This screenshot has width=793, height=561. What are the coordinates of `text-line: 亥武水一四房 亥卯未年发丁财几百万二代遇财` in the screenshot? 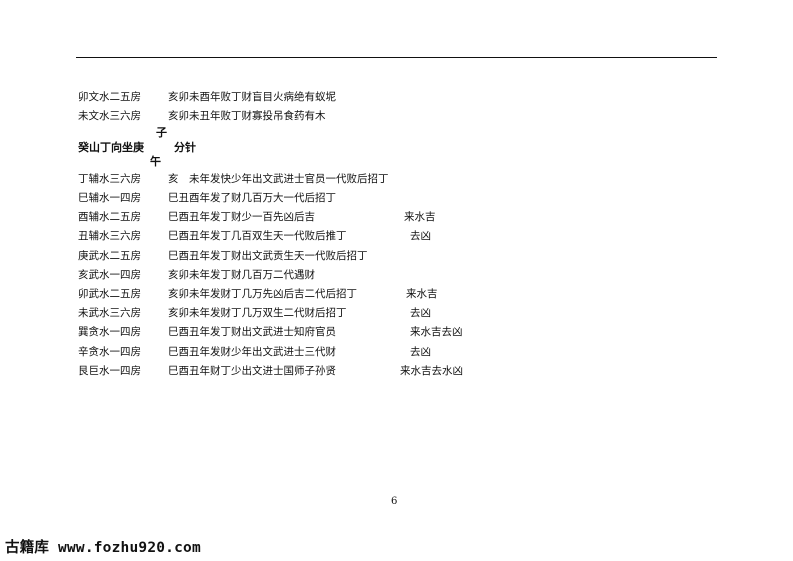 It's located at (398, 275).